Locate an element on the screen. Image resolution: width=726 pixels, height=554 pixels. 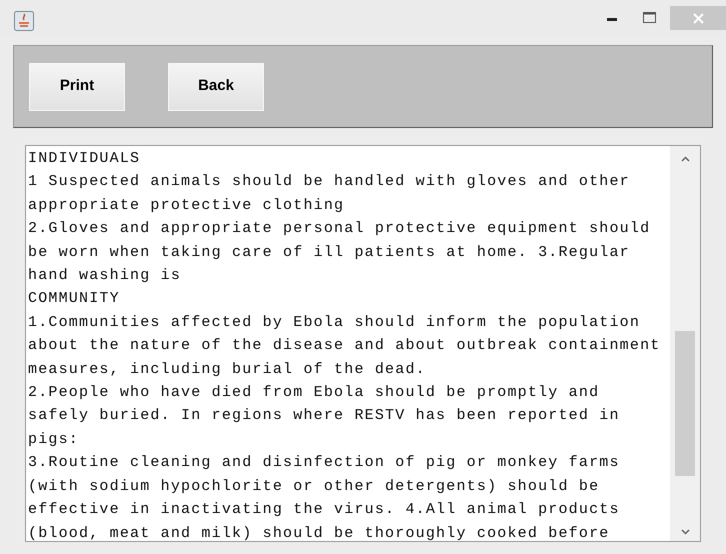
maximize-icon is located at coordinates (649, 17).